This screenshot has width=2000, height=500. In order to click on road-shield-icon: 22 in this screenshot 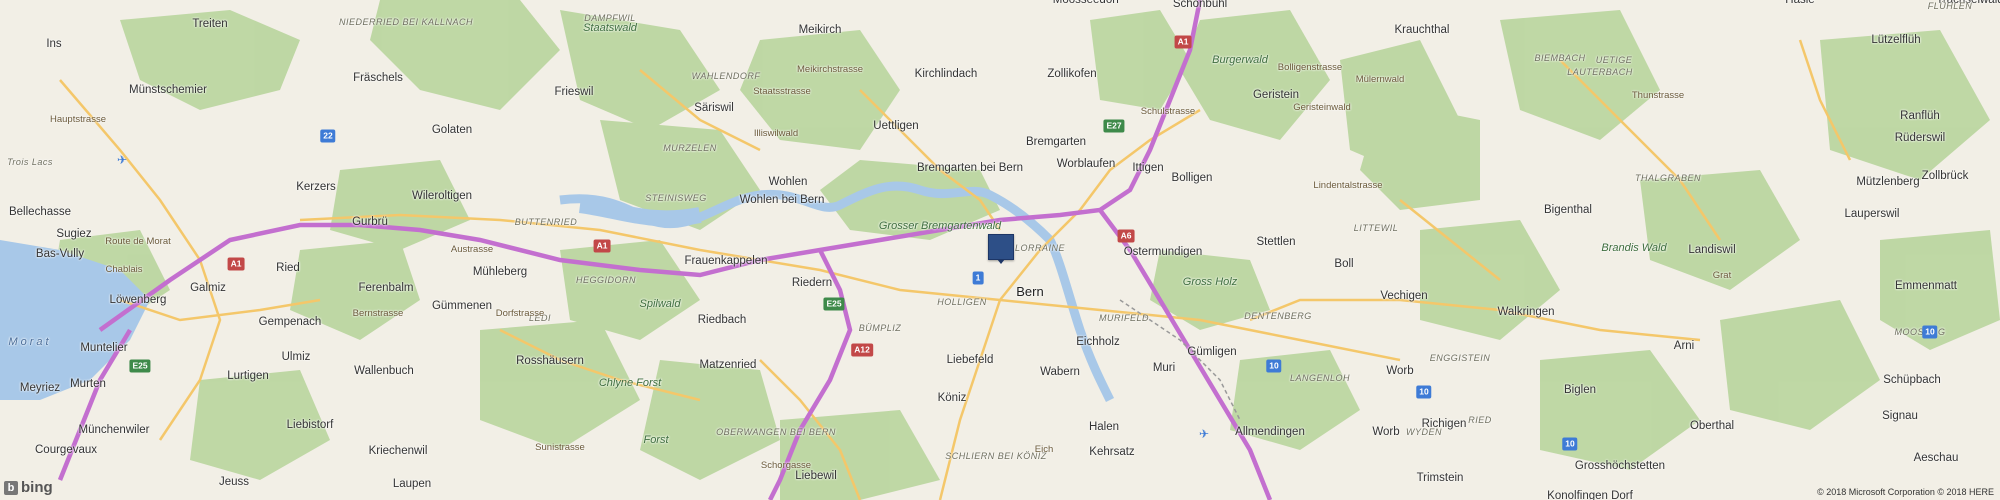, I will do `click(328, 136)`.